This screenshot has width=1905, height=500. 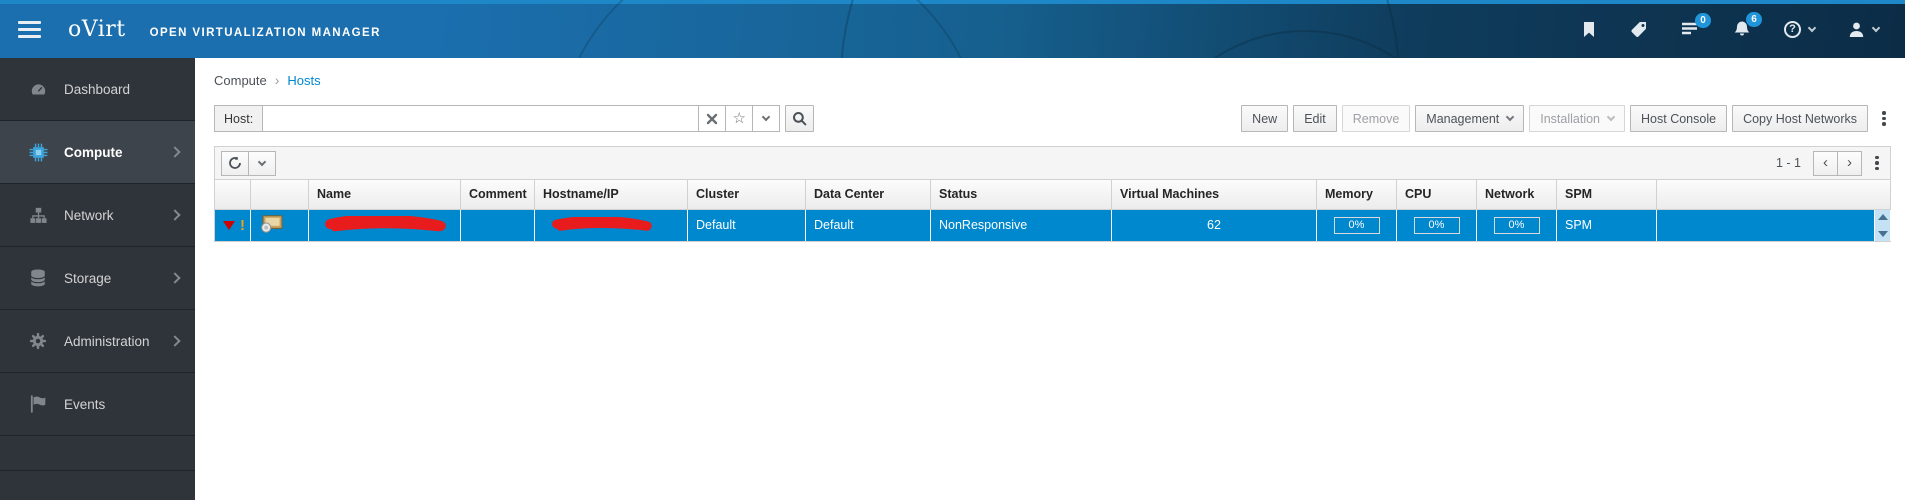 I want to click on next-page-button: ›, so click(x=1849, y=163).